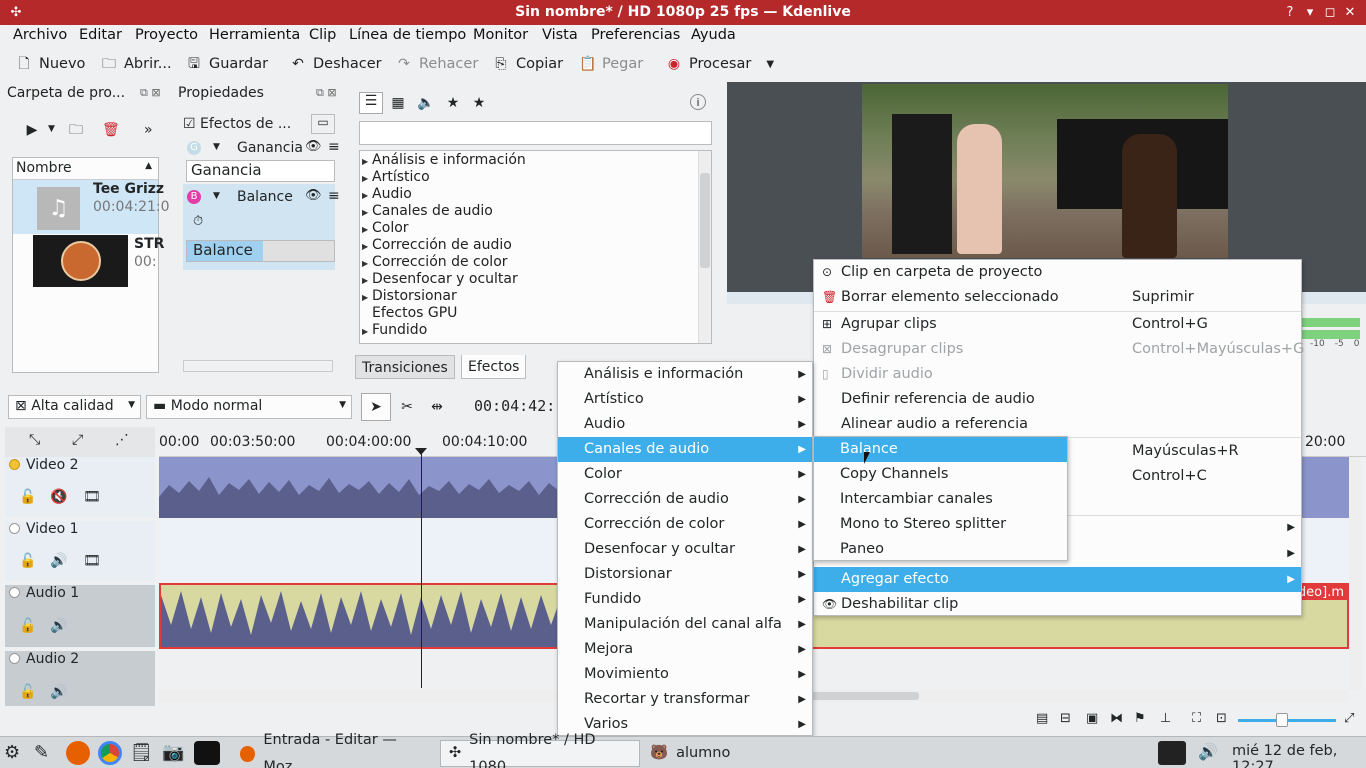 This screenshot has height=768, width=1366. I want to click on clip-item: STR 00:, so click(88, 262).